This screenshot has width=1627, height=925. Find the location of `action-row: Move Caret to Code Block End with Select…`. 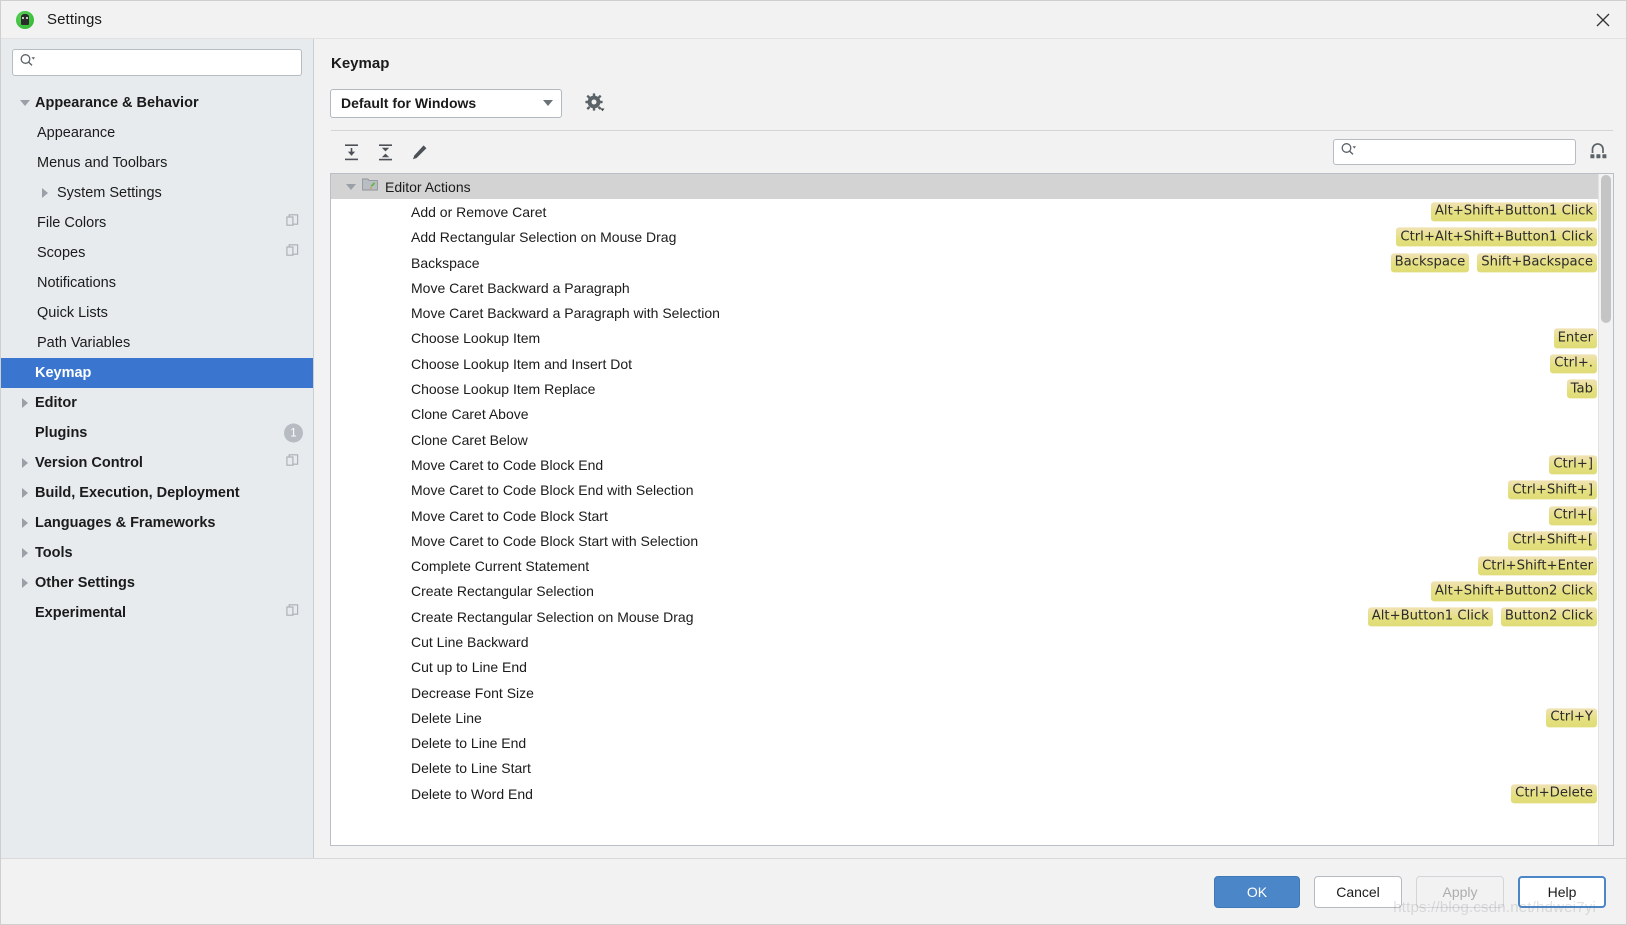

action-row: Move Caret to Code Block End with Select… is located at coordinates (964, 490).